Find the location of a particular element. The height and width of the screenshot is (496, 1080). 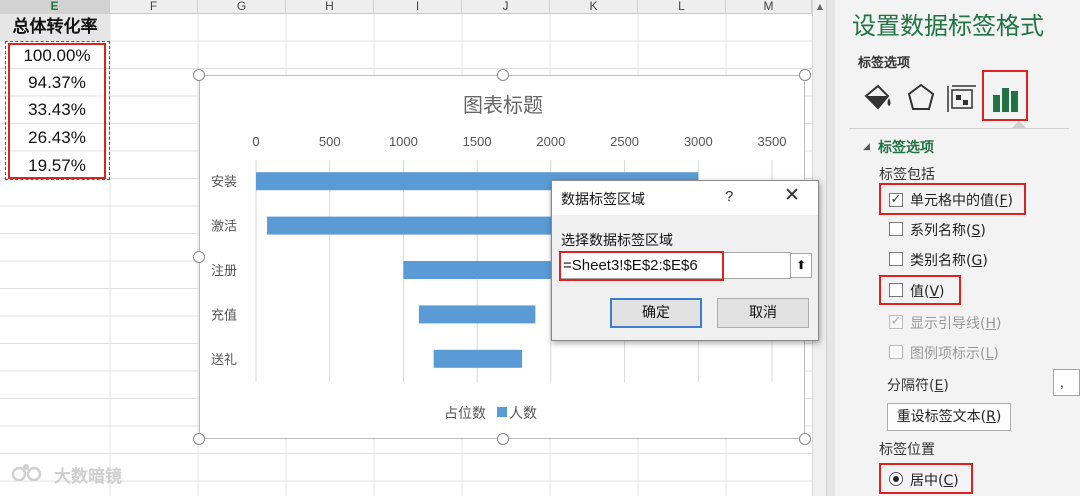

label-contains-heading: 标签包括 is located at coordinates (907, 175).